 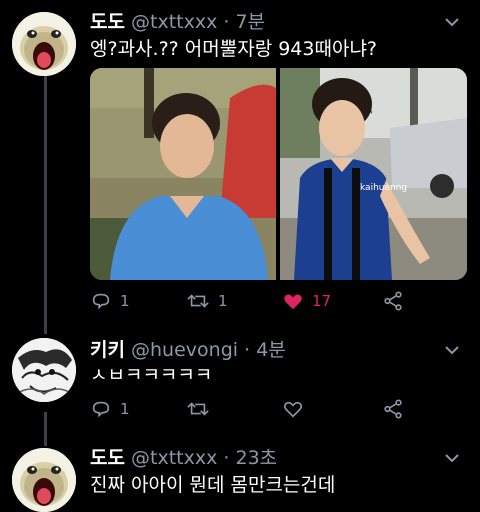 I want to click on retweet-button, so click(x=198, y=409).